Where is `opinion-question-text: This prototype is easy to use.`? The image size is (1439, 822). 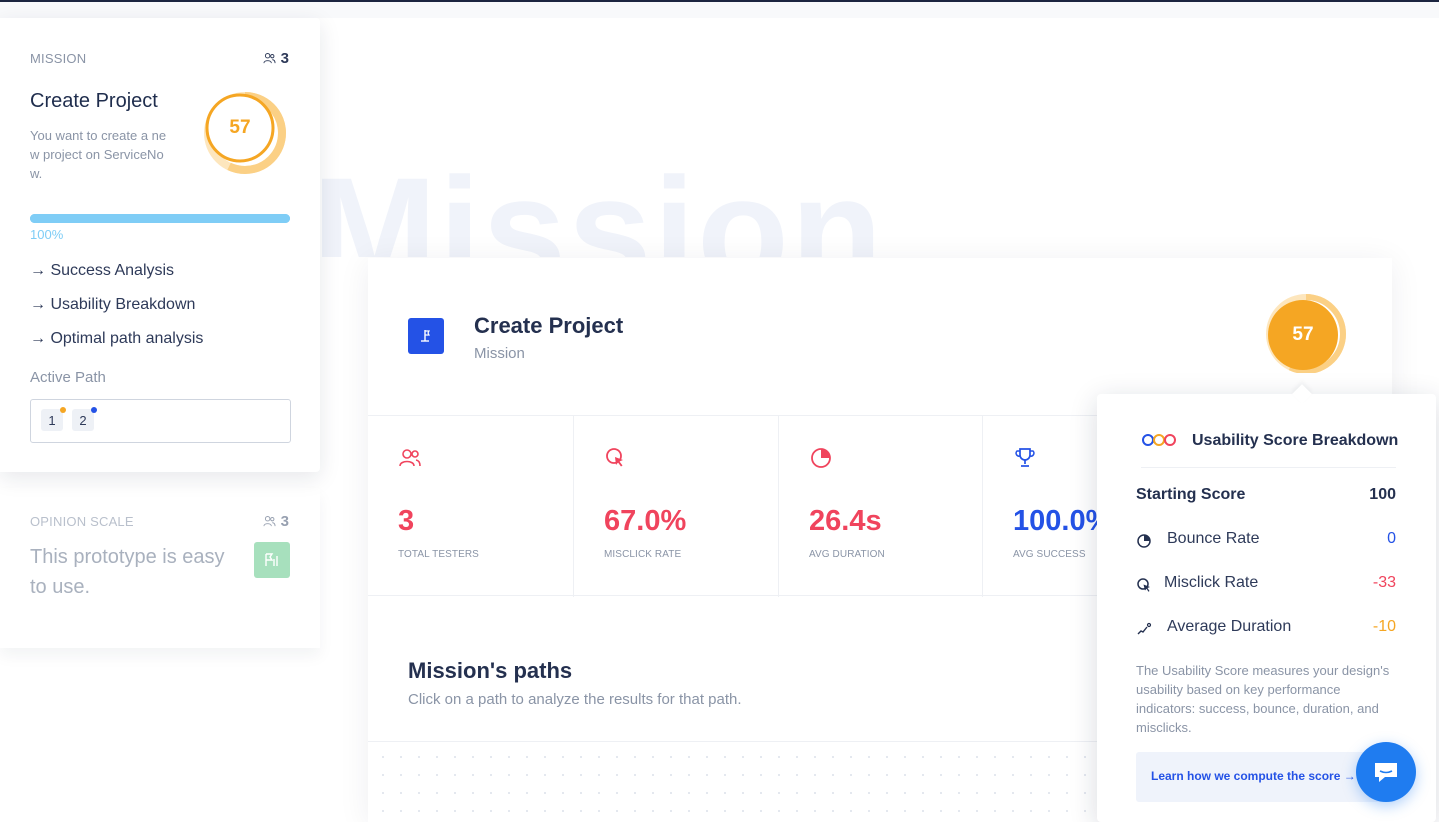
opinion-question-text: This prototype is easy to use. is located at coordinates (127, 572).